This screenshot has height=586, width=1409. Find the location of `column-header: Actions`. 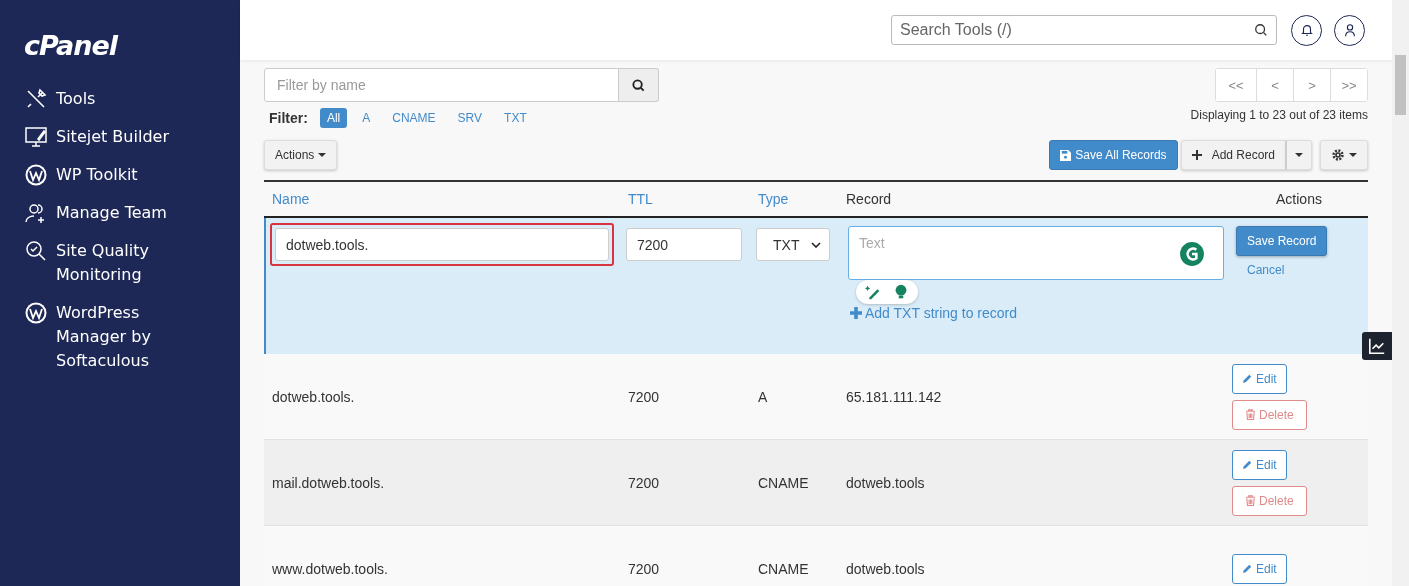

column-header: Actions is located at coordinates (1299, 199).